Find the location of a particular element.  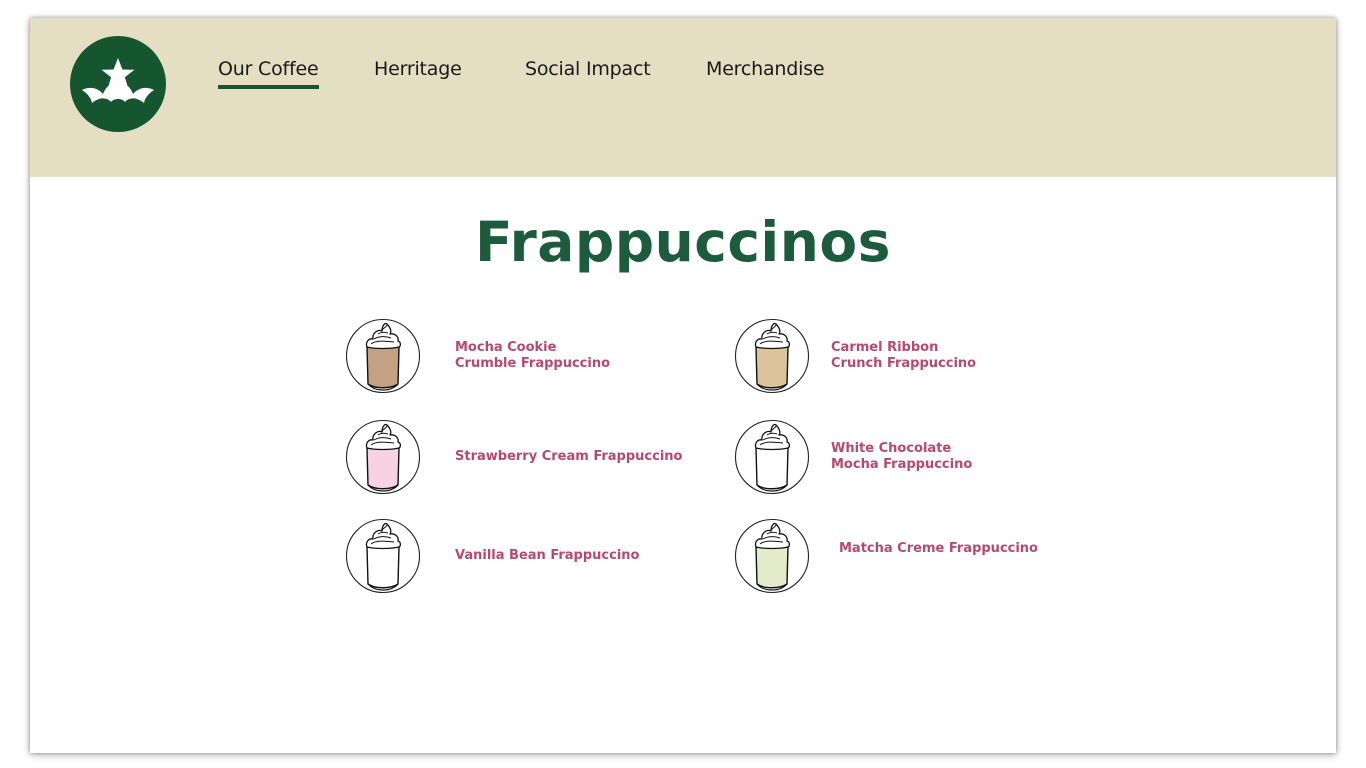

nav-our-coffee: Our Coffee is located at coordinates (268, 73).